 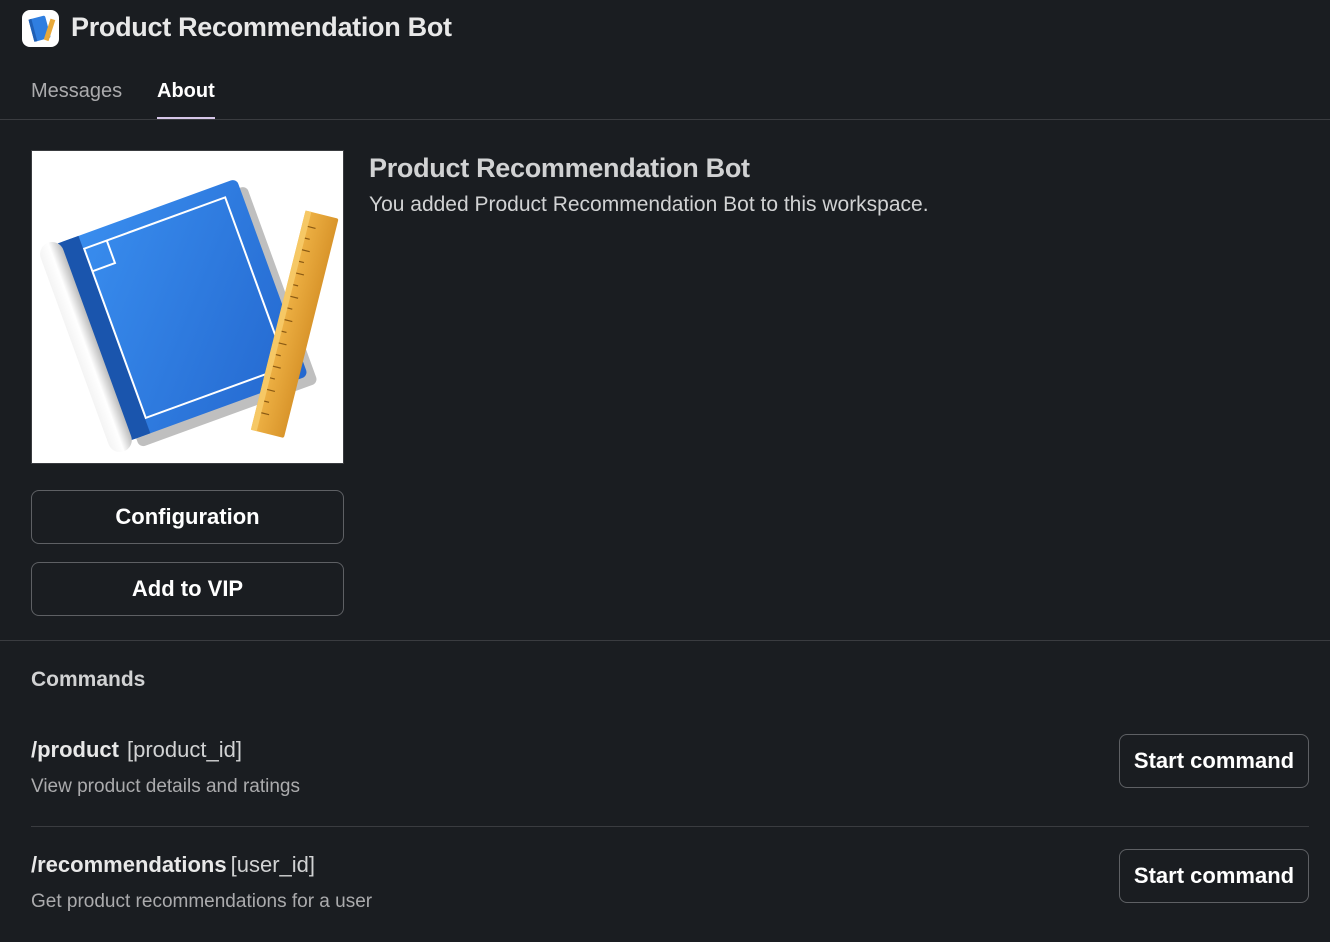 What do you see at coordinates (75, 749) in the screenshot?
I see `command-name: /product` at bounding box center [75, 749].